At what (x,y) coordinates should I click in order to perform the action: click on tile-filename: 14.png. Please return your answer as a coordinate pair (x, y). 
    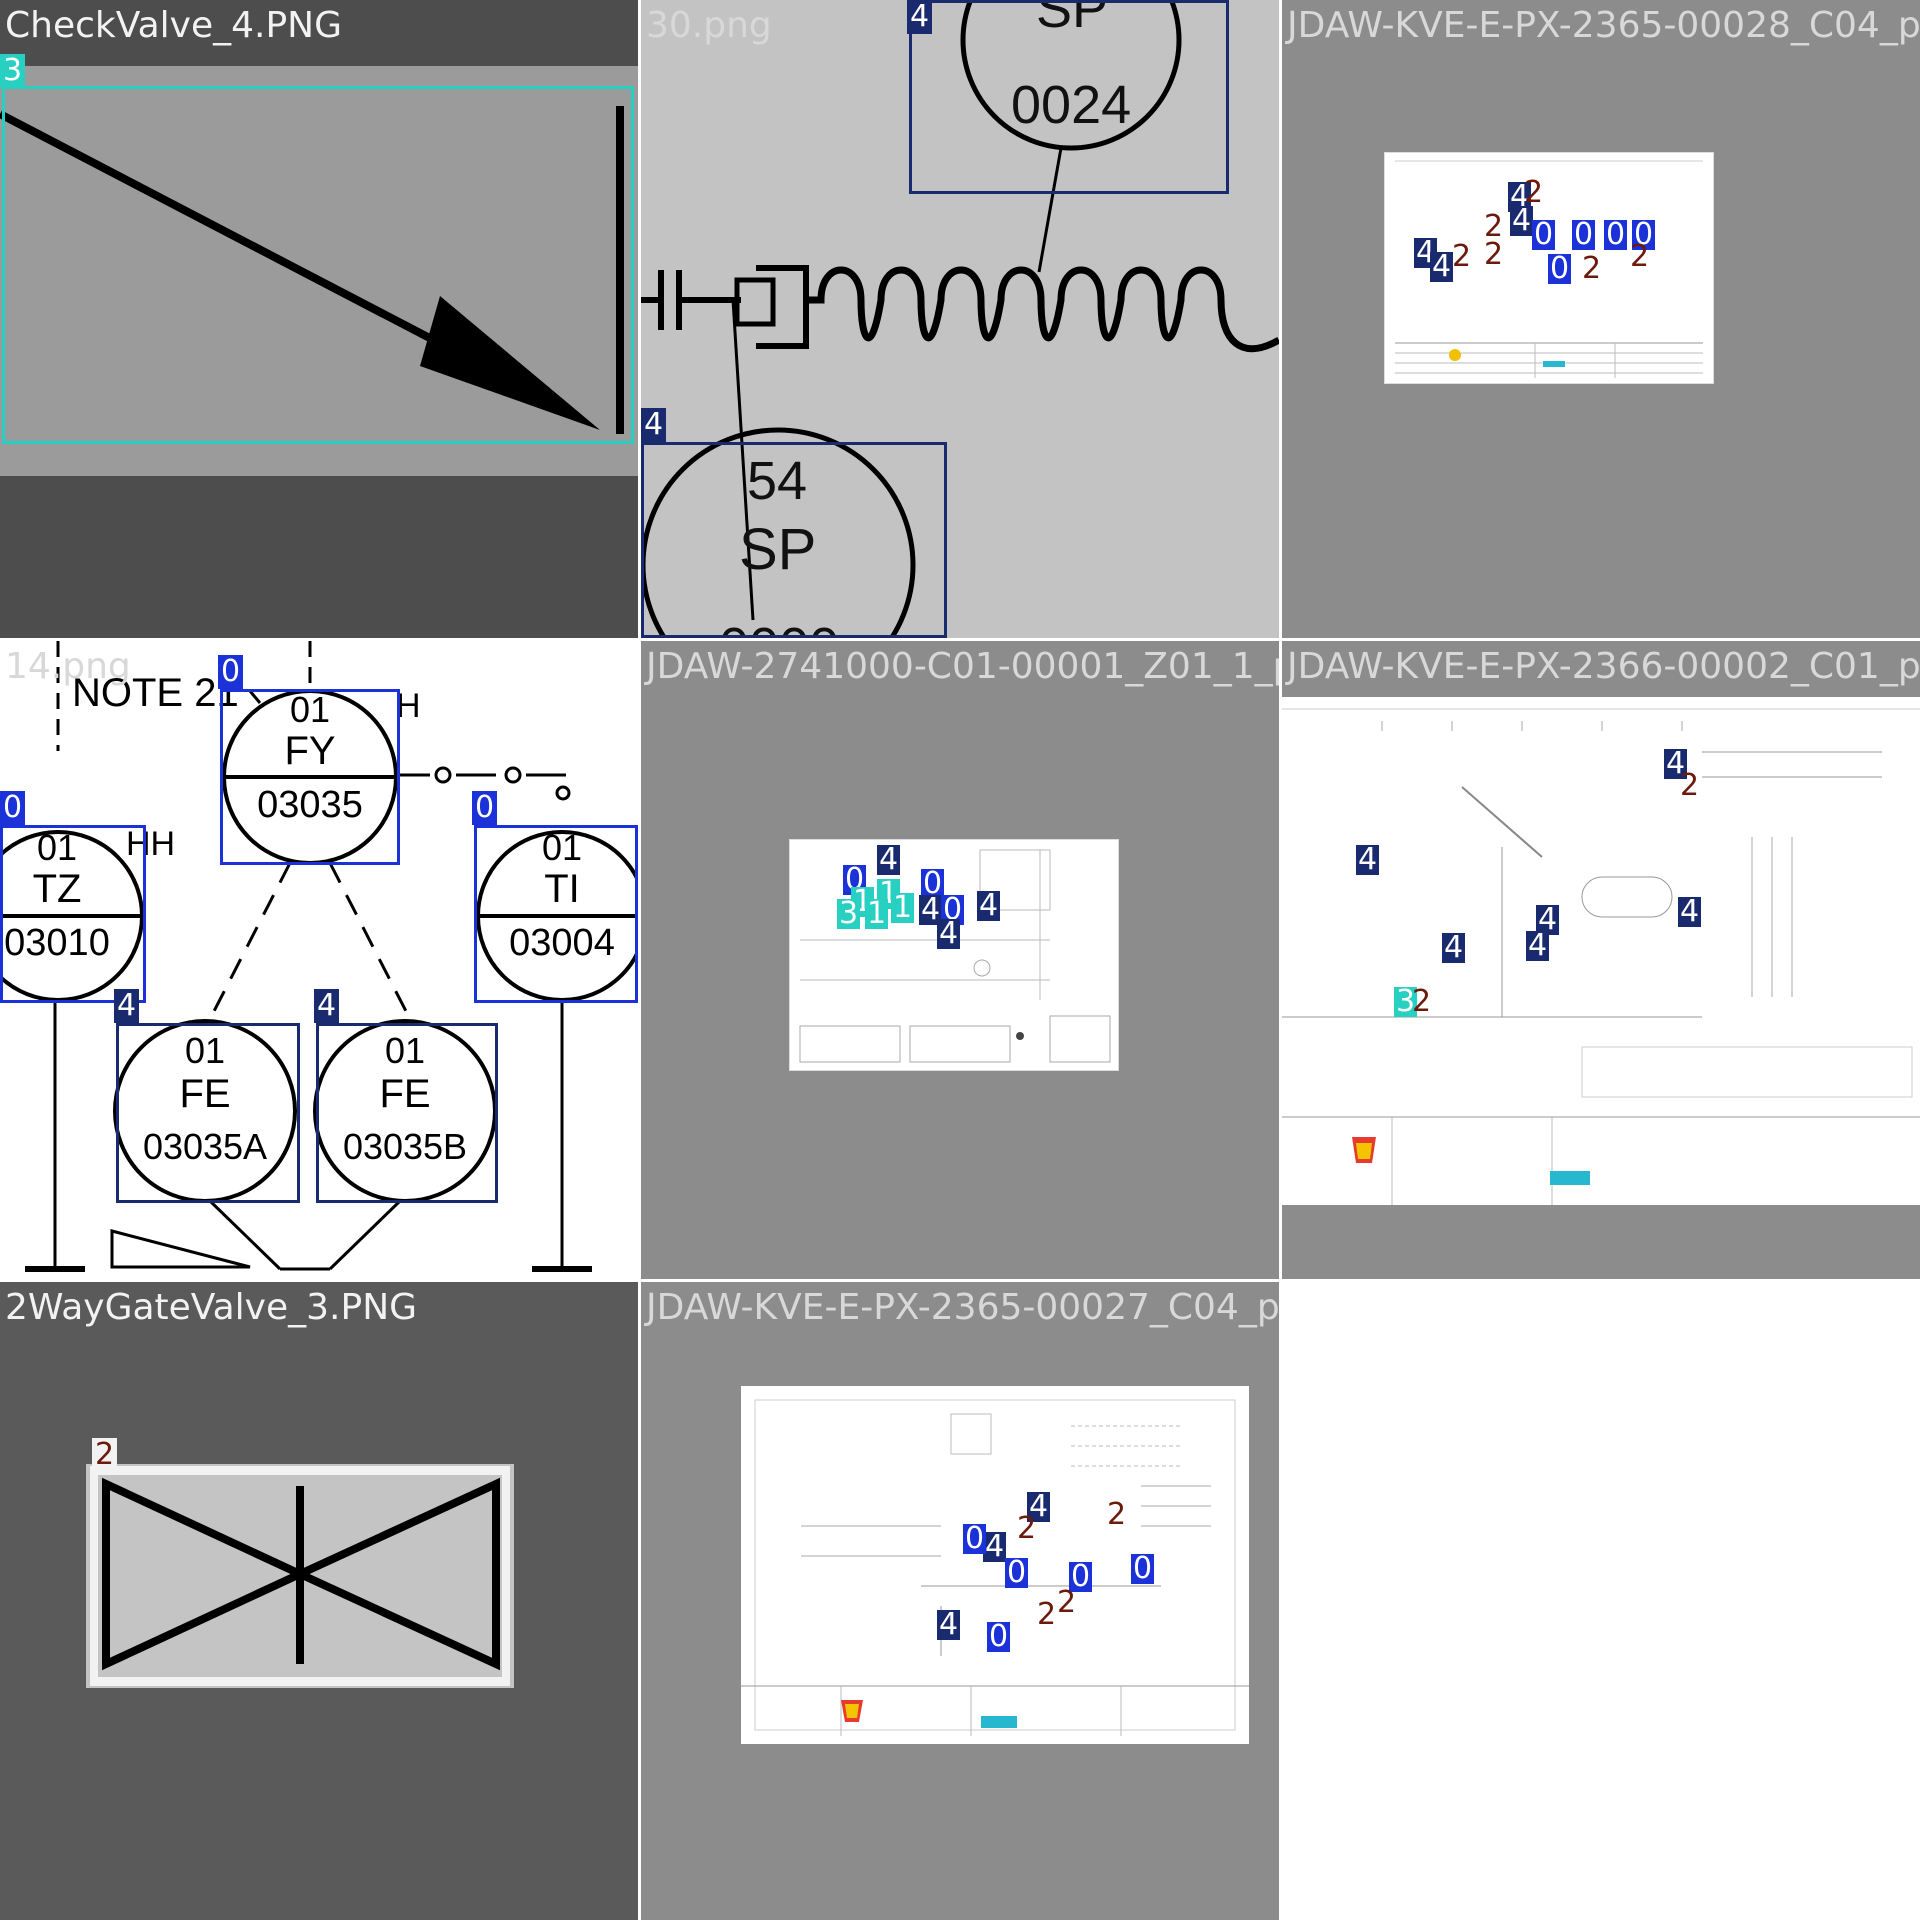
    Looking at the image, I should click on (68, 666).